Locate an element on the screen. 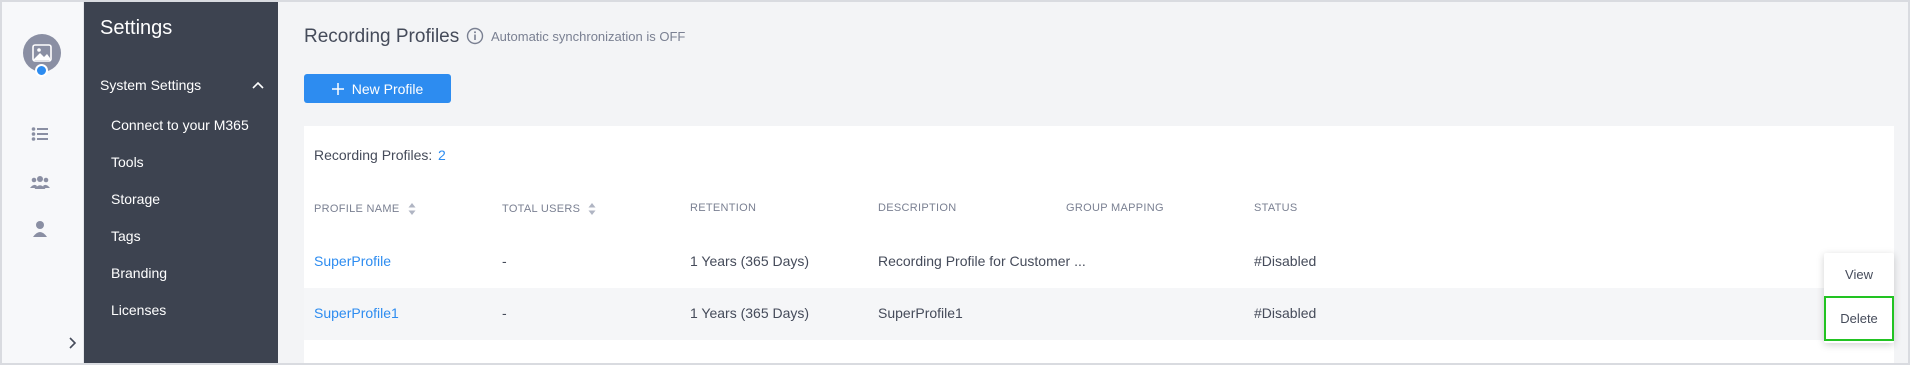 The height and width of the screenshot is (365, 1910). nav-item-tools: Tools is located at coordinates (127, 162).